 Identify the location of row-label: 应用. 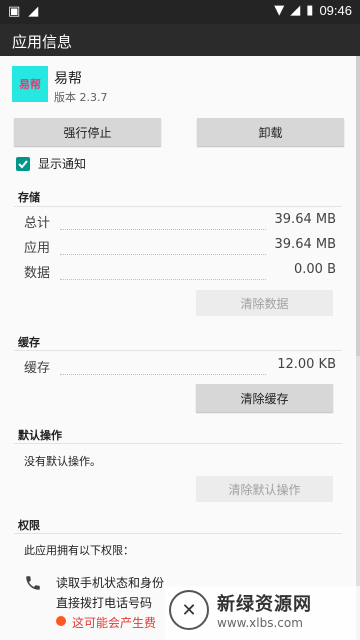
(37, 248).